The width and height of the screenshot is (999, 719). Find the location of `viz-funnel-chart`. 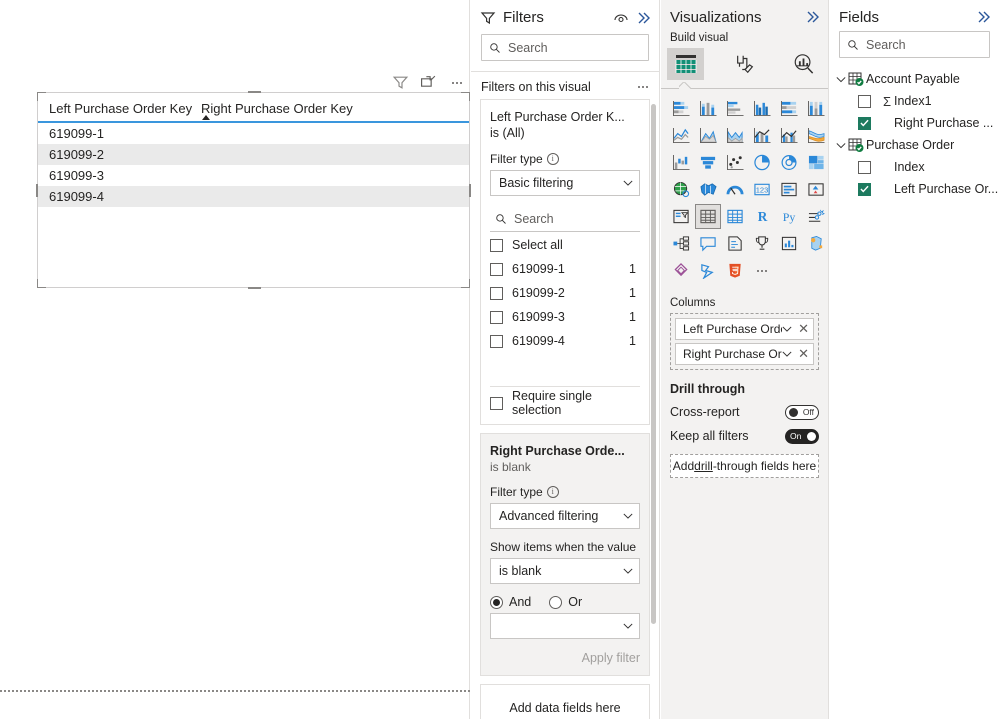

viz-funnel-chart is located at coordinates (708, 162).